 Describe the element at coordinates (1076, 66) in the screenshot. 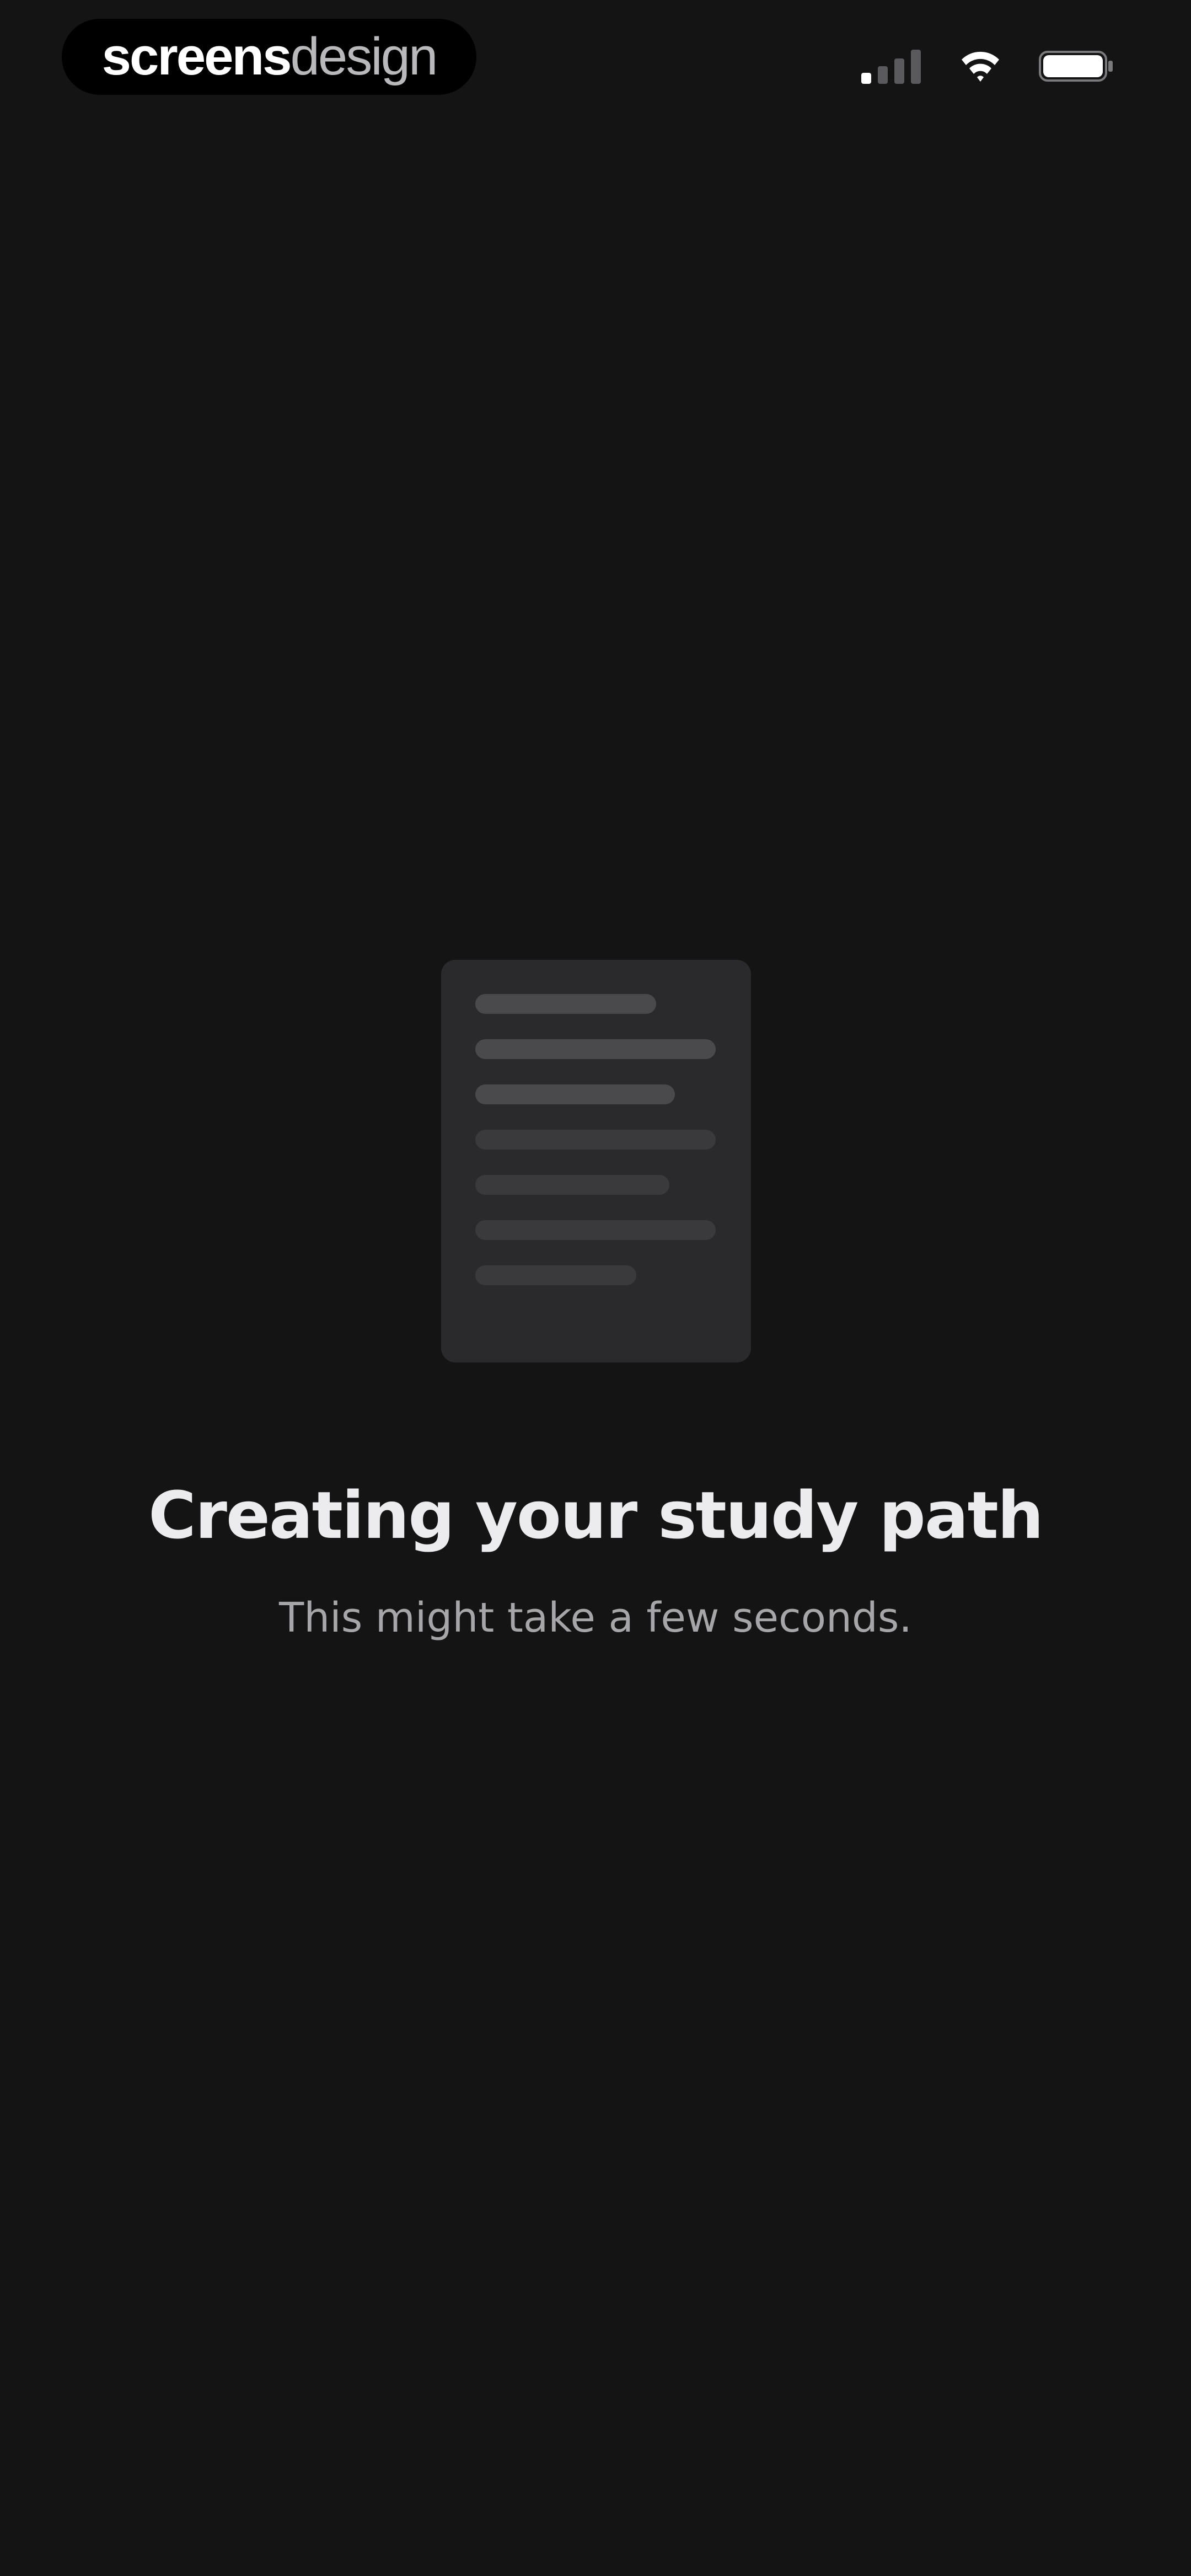

I see `battery-icon` at that location.